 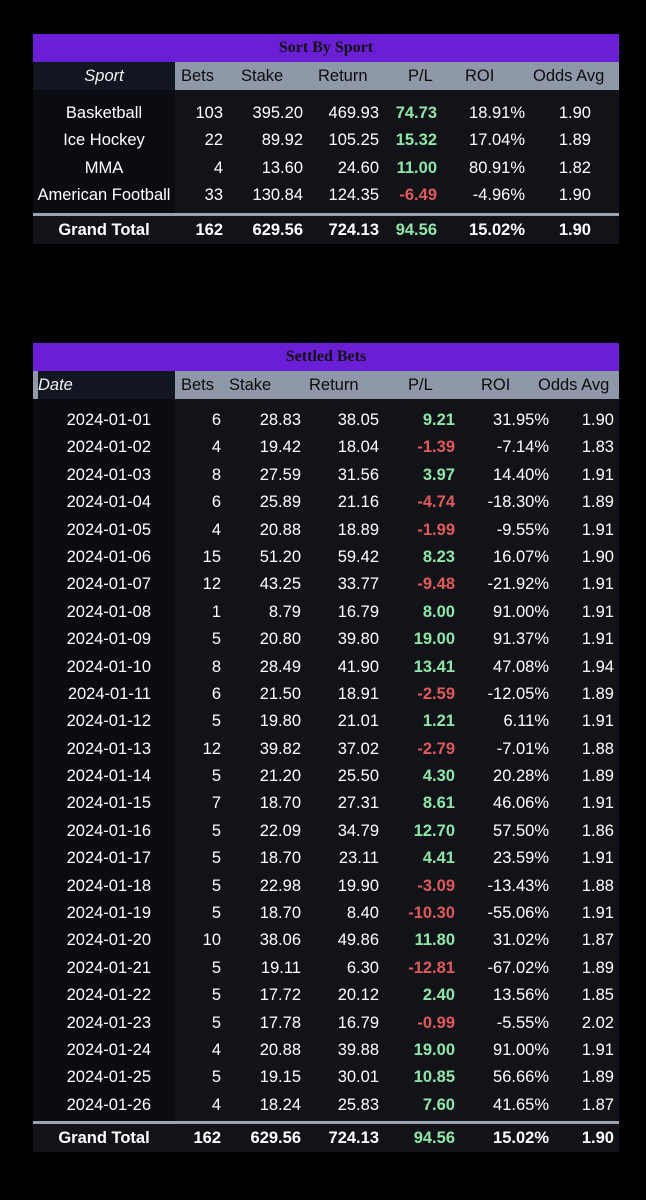 What do you see at coordinates (358, 858) in the screenshot?
I see `cell-return: 23.11` at bounding box center [358, 858].